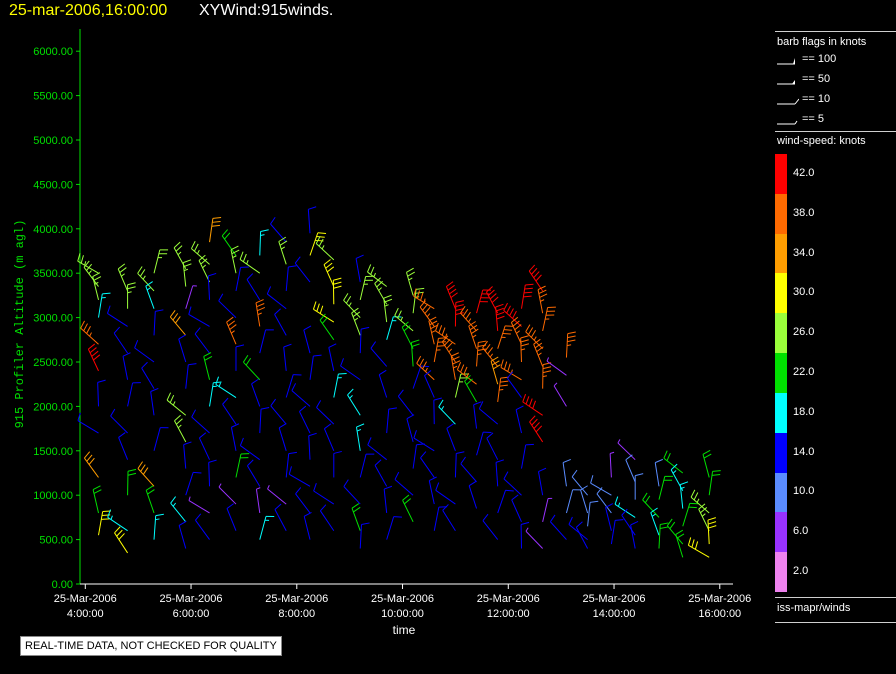 Image resolution: width=896 pixels, height=674 pixels. What do you see at coordinates (786, 61) in the screenshot?
I see `barb-flag-100-icon` at bounding box center [786, 61].